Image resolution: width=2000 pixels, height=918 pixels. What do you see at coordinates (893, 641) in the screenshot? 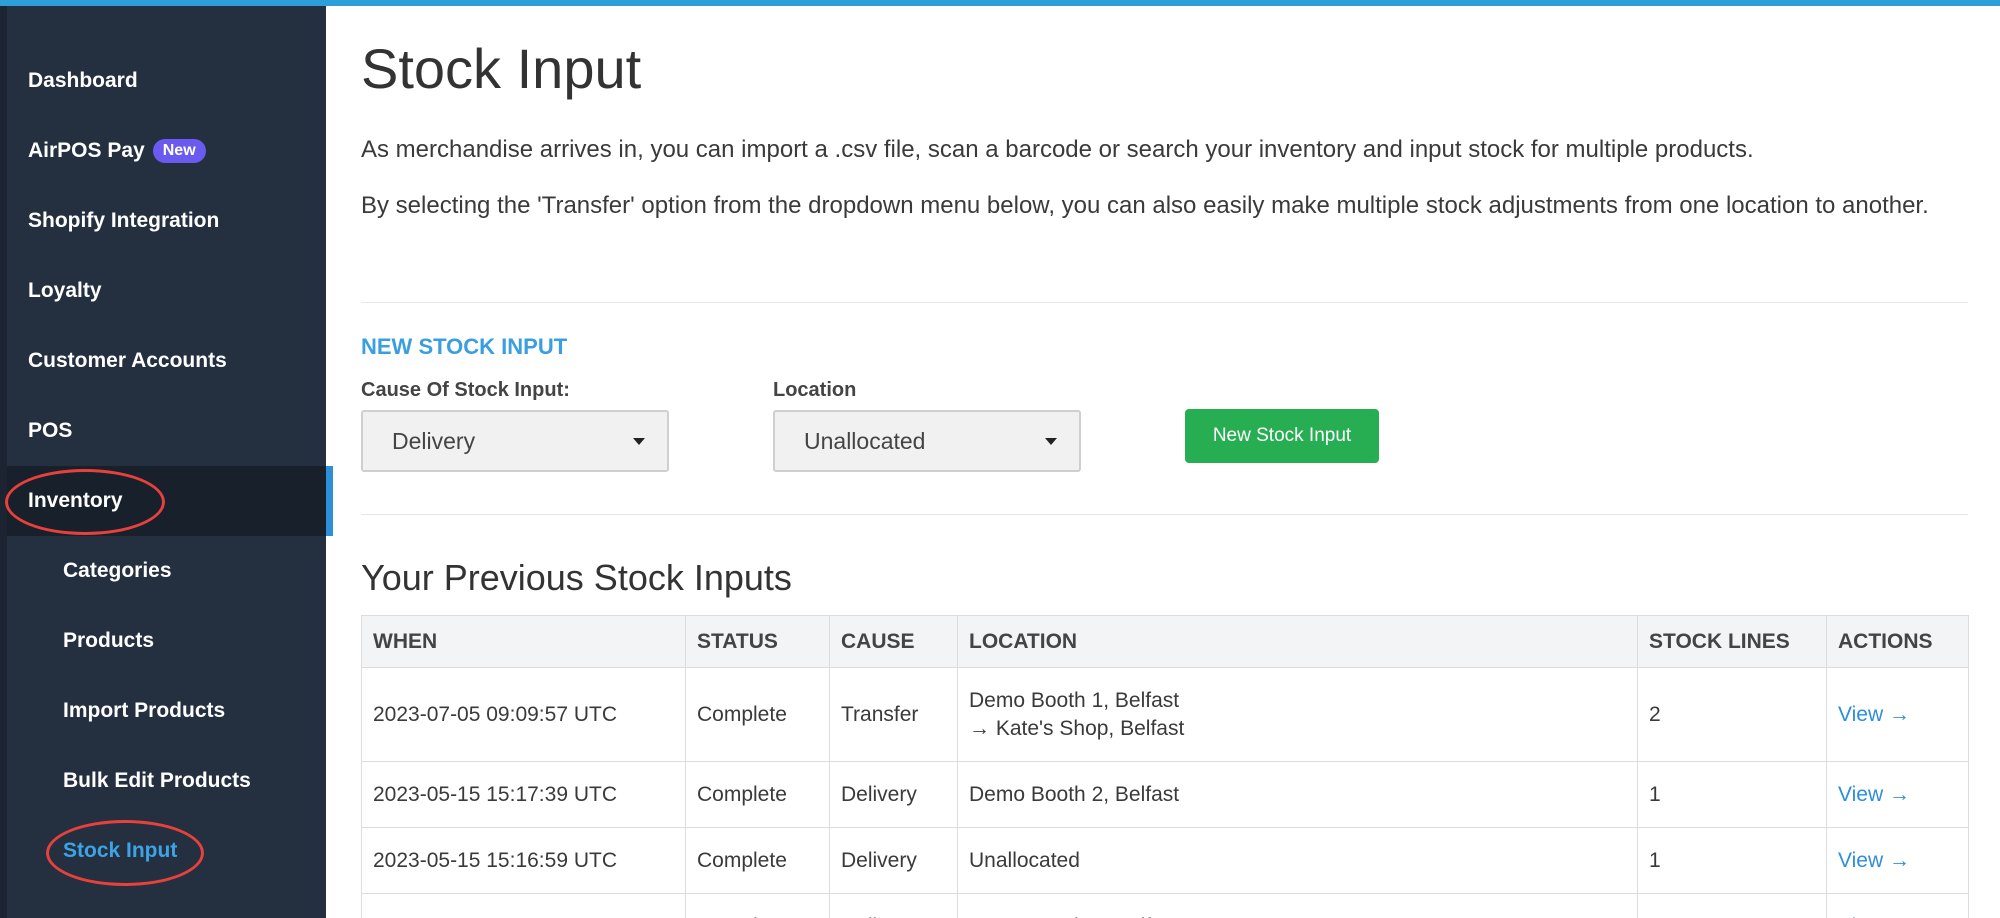
I see `column-header-cause: CAUSE` at bounding box center [893, 641].